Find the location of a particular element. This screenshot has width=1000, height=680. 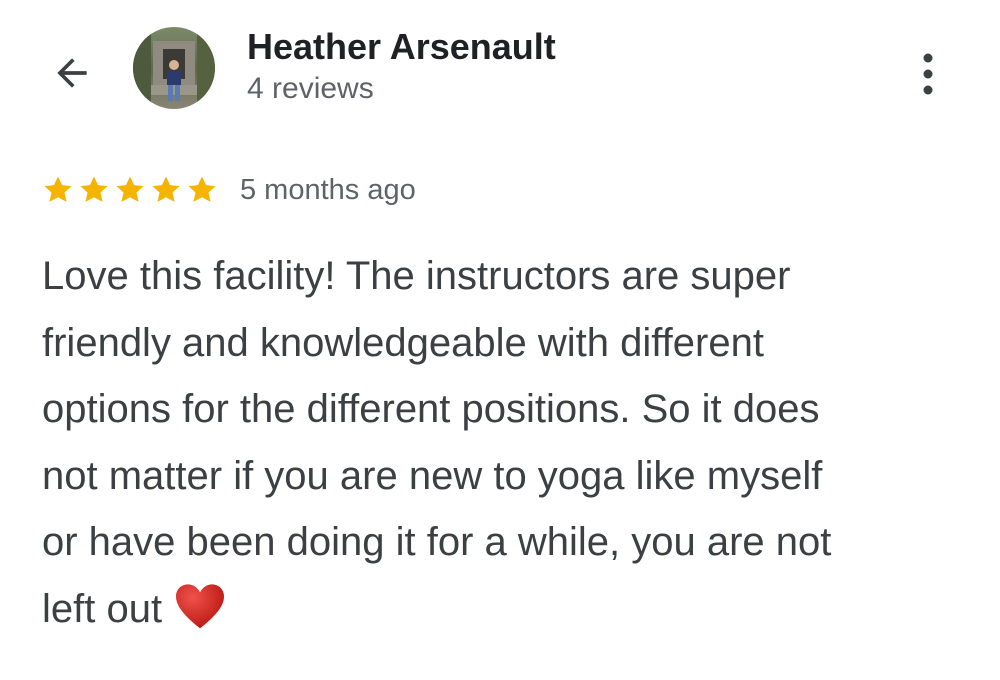

avatar is located at coordinates (174, 68).